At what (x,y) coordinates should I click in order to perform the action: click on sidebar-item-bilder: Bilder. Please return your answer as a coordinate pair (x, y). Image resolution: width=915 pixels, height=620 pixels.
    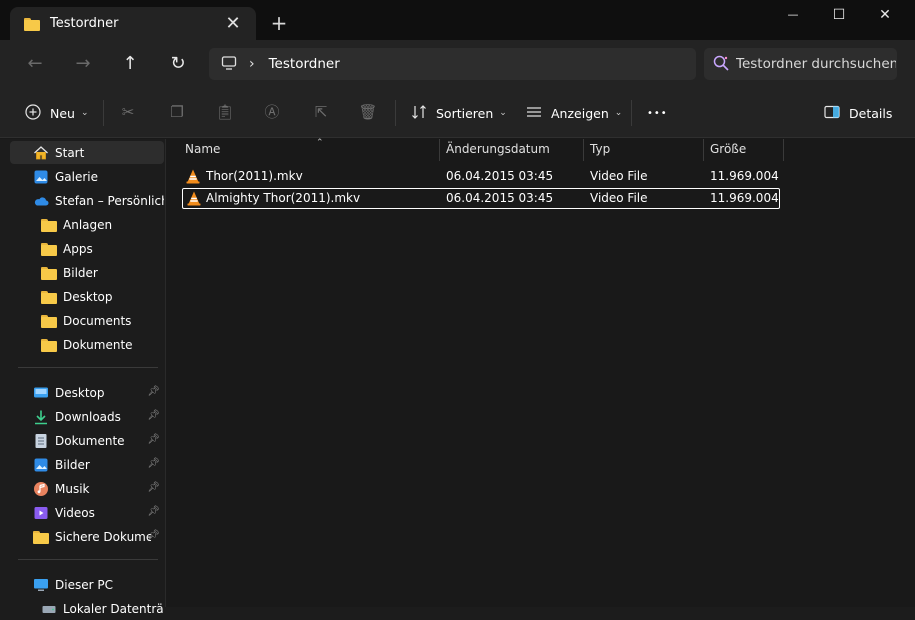
    Looking at the image, I should click on (87, 272).